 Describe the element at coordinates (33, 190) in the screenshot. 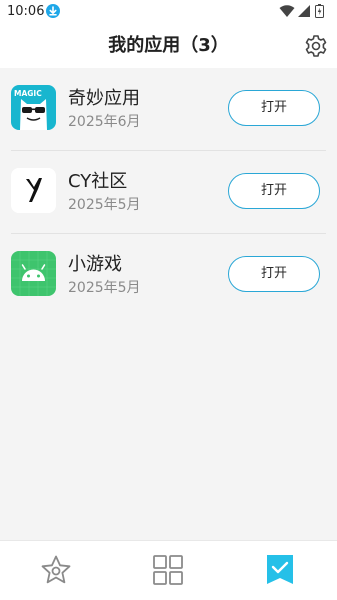

I see `cy-community-icon` at that location.